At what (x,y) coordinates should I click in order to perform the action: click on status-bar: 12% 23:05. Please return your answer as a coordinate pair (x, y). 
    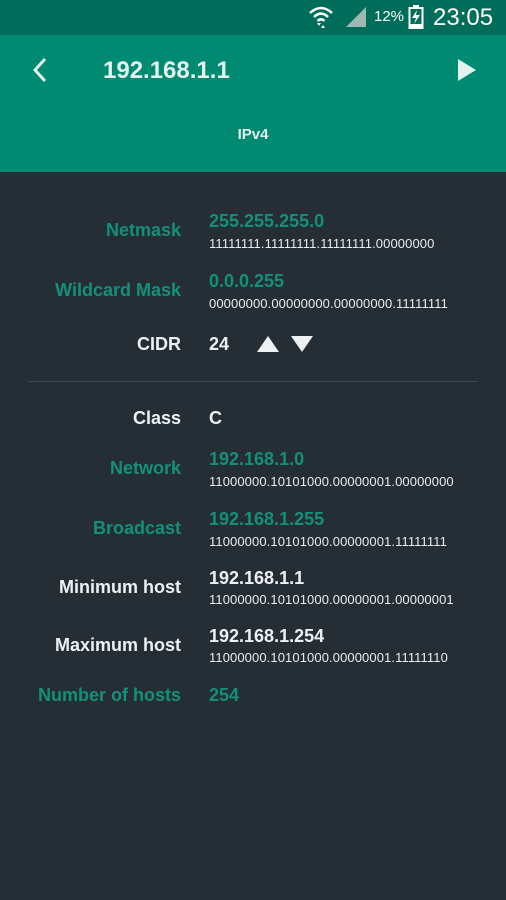
    Looking at the image, I should click on (253, 17).